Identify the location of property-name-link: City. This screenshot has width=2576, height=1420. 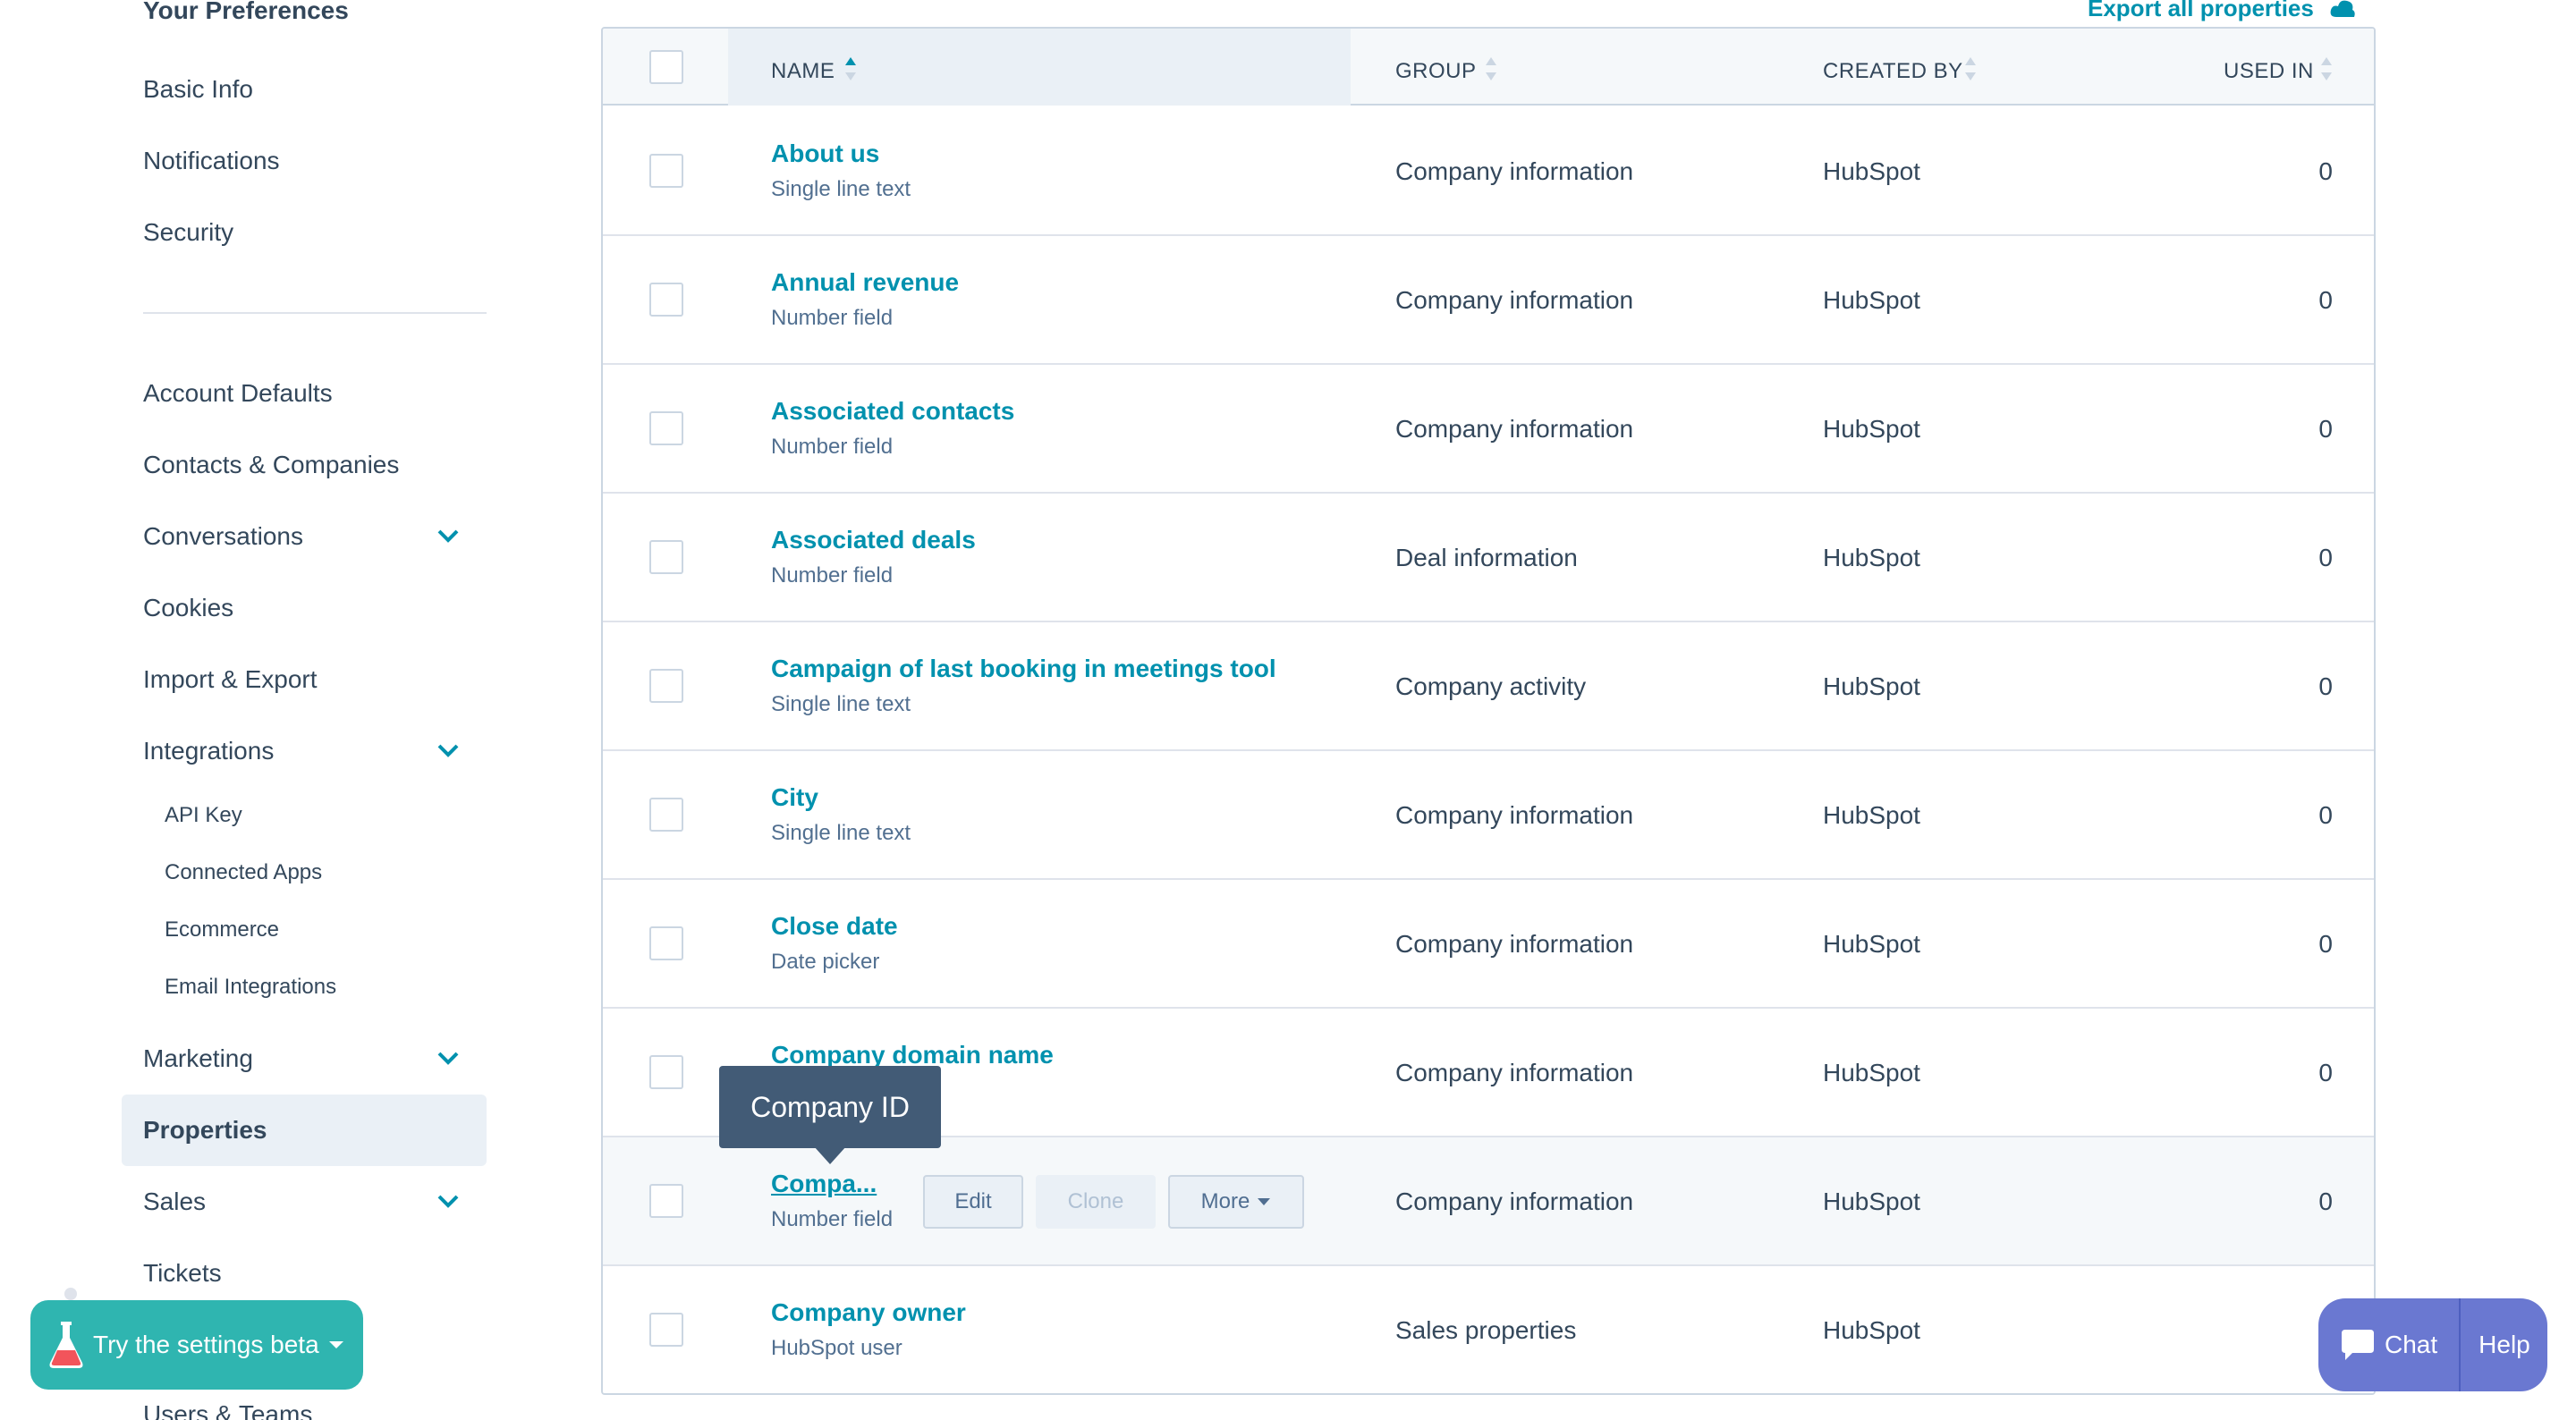
(794, 798).